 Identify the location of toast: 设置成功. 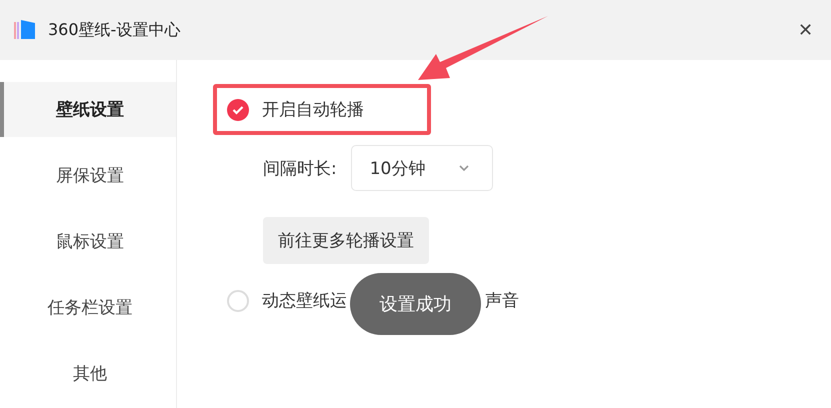
(415, 304).